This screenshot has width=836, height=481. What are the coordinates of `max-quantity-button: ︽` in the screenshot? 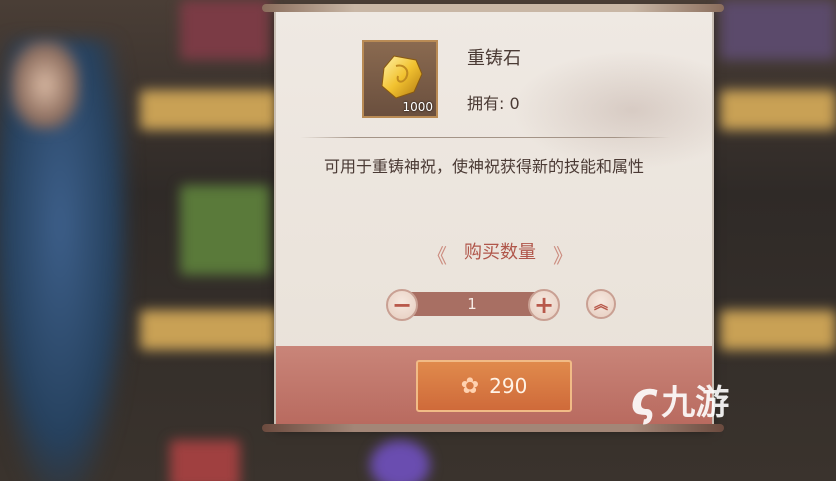 It's located at (601, 304).